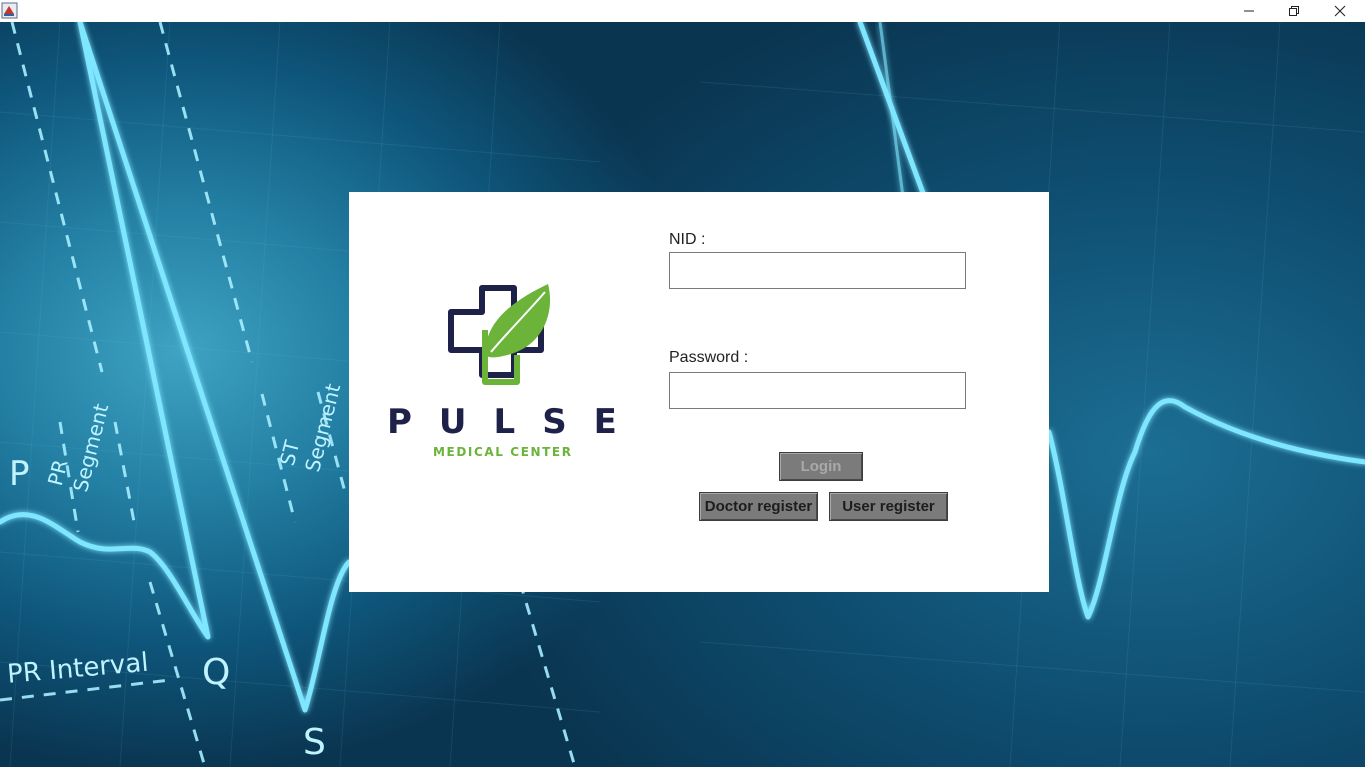 This screenshot has width=1365, height=767. Describe the element at coordinates (687, 239) in the screenshot. I see `nid-label: NID :` at that location.